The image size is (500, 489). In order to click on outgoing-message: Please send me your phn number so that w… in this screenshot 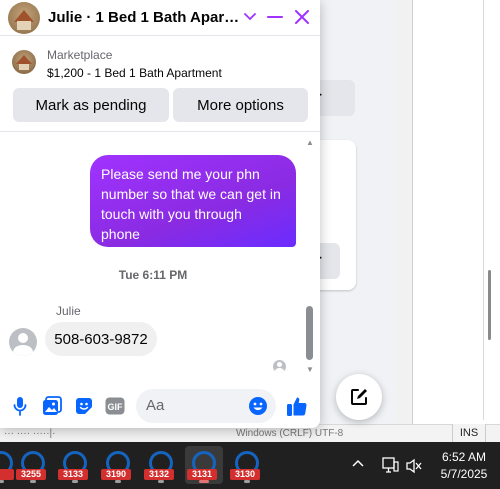, I will do `click(193, 201)`.